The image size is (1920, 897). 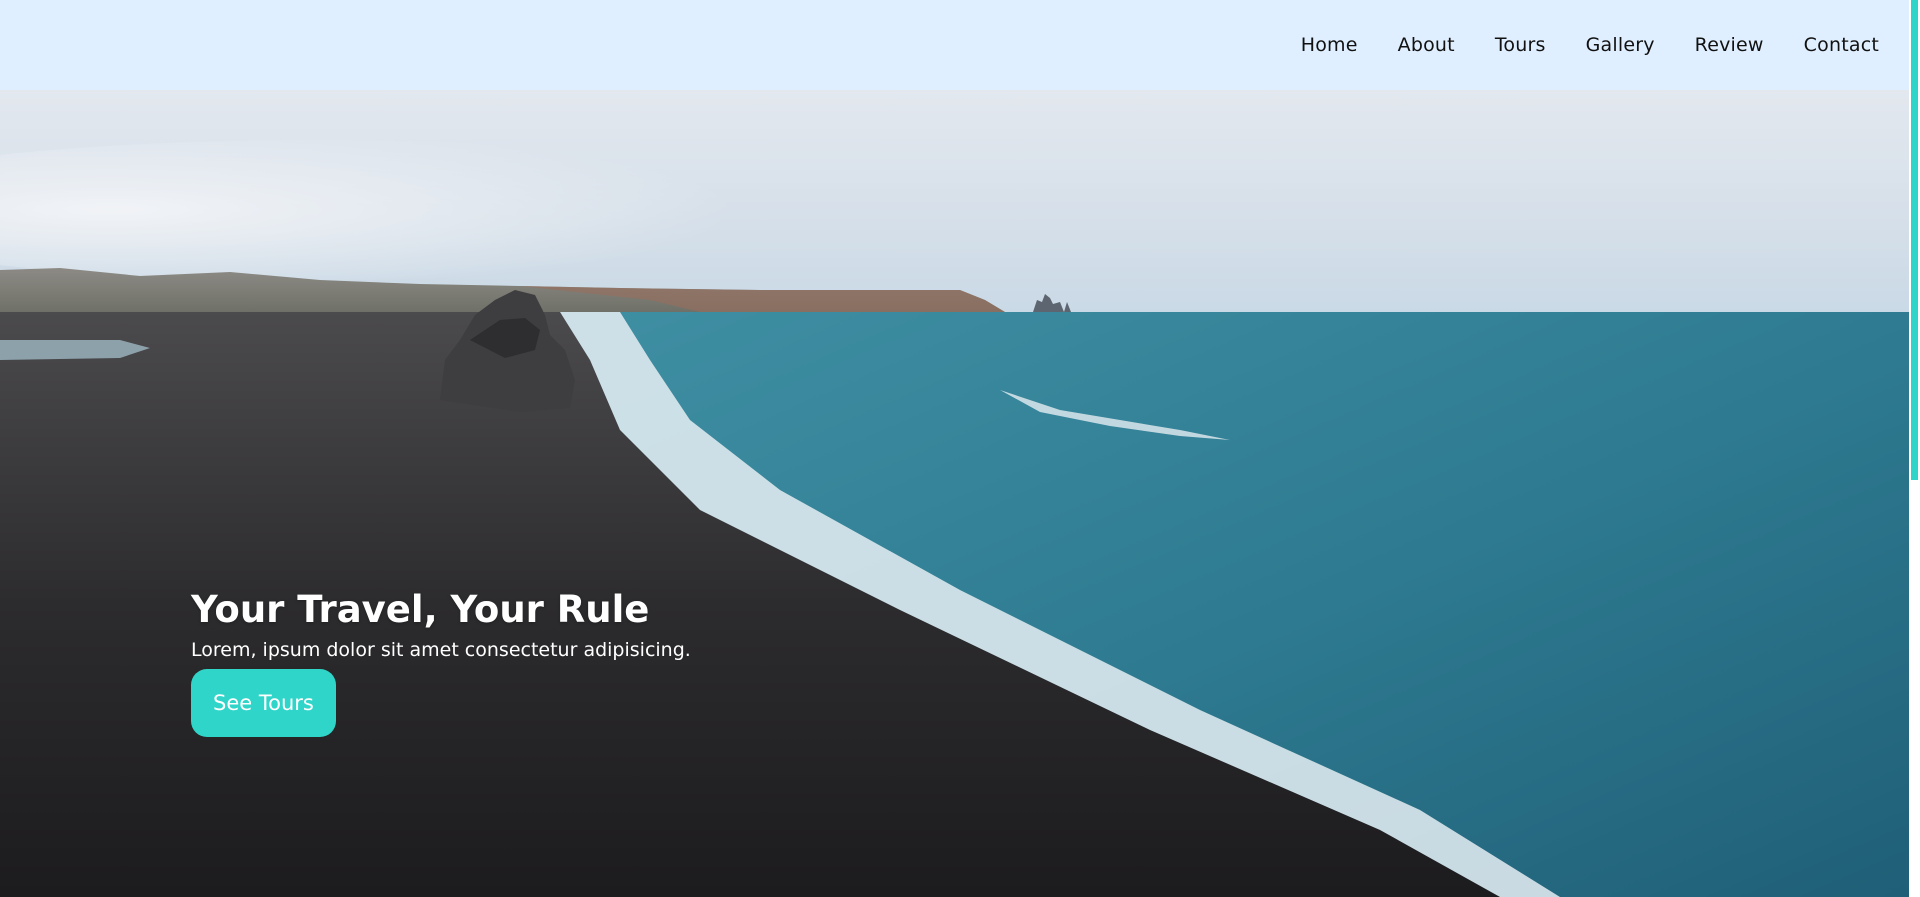 What do you see at coordinates (954, 45) in the screenshot?
I see `navbar: Home About Tours Gallery Review Contact` at bounding box center [954, 45].